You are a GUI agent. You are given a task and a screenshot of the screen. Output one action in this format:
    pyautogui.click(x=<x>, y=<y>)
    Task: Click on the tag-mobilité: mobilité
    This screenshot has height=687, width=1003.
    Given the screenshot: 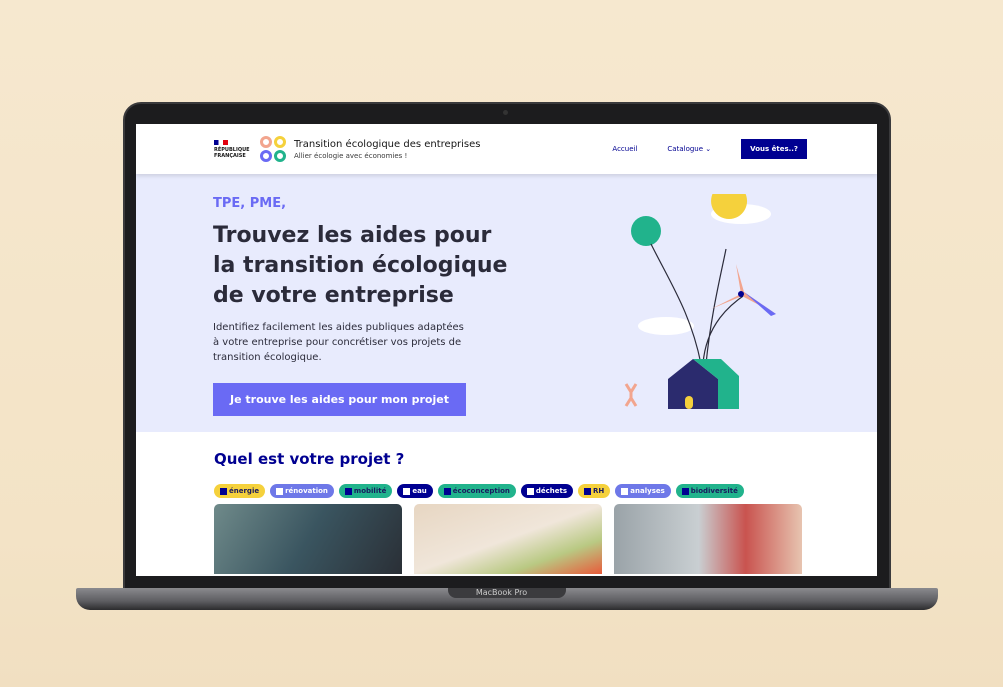 What is the action you would take?
    pyautogui.click(x=365, y=491)
    